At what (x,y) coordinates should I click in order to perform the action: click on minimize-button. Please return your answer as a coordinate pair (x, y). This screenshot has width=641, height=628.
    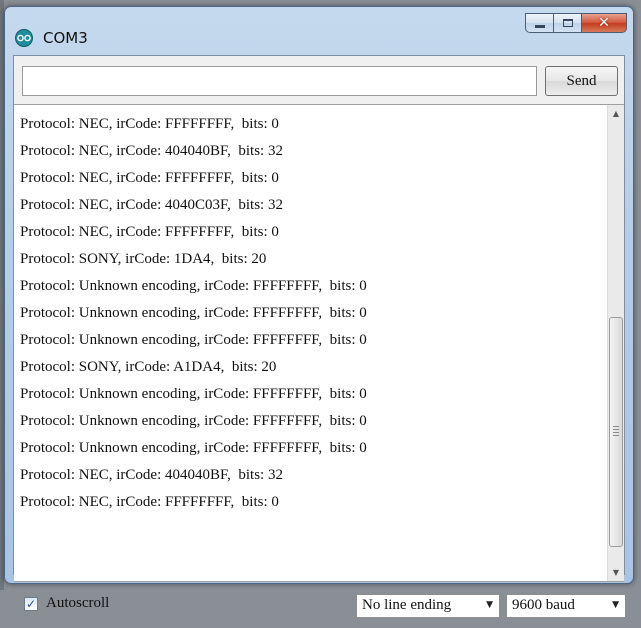
    Looking at the image, I should click on (539, 23).